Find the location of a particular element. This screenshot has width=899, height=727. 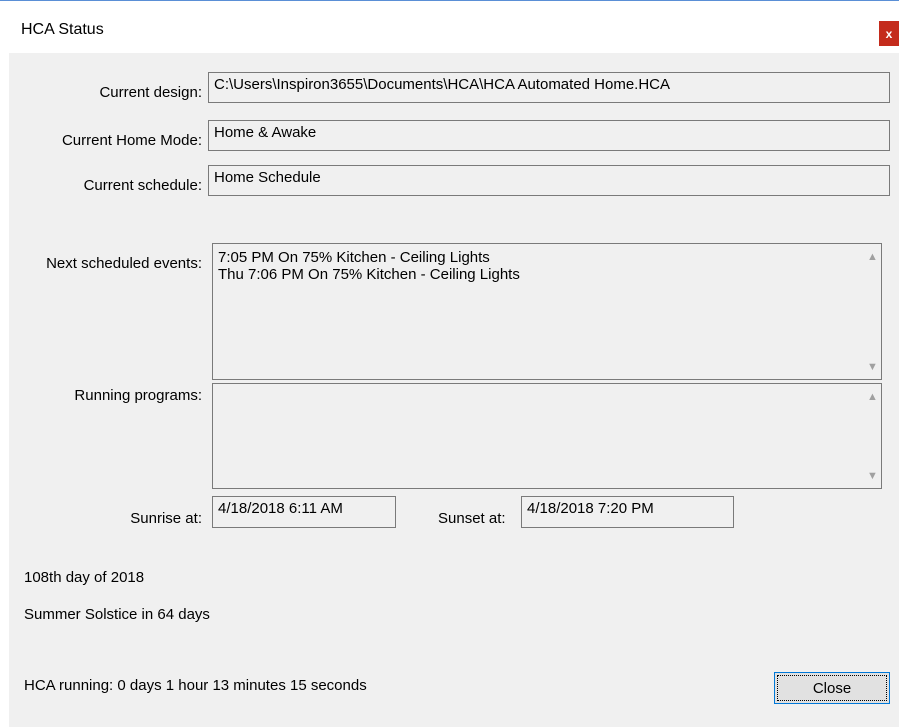

sunset-field: 4/18/2018 7:20 PM is located at coordinates (627, 512).